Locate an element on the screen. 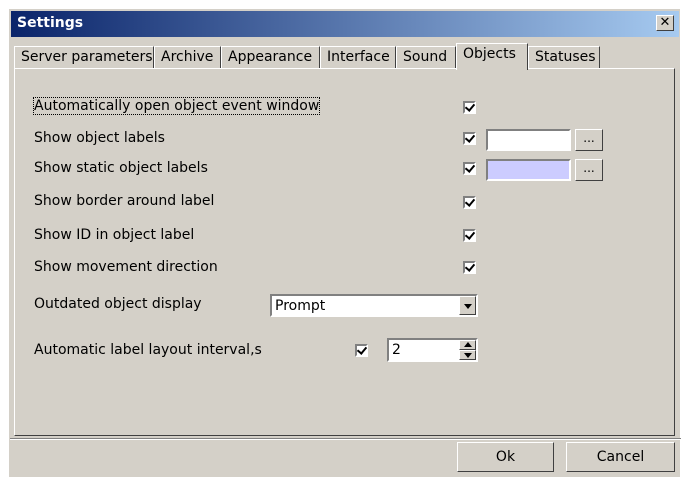 The height and width of the screenshot is (477, 682). show-id-in-label-checkbox is located at coordinates (469, 235).